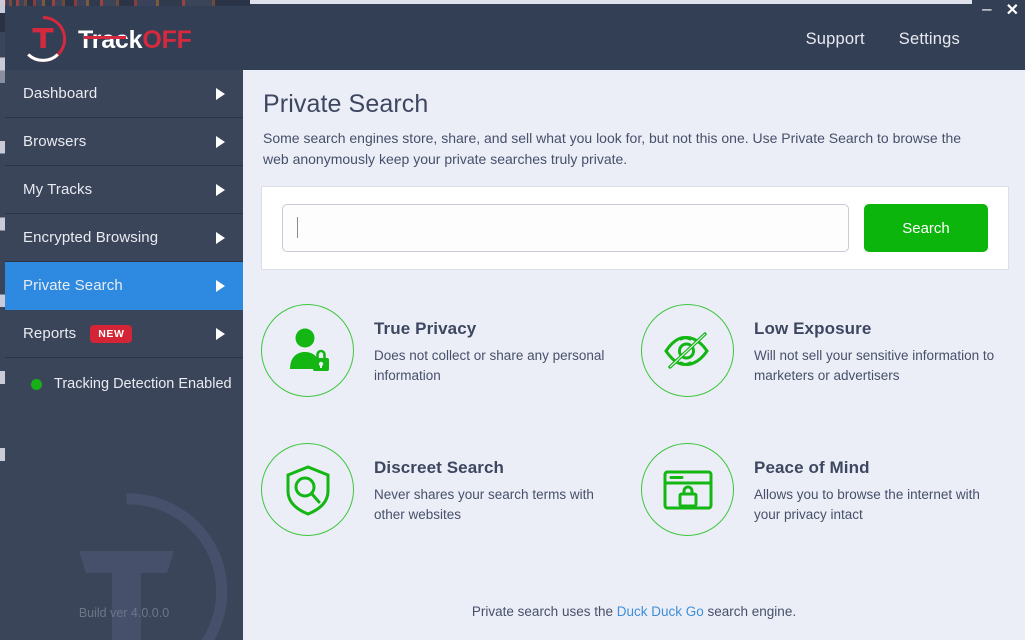  What do you see at coordinates (544, 611) in the screenshot?
I see `footer-prefix: Private search uses the` at bounding box center [544, 611].